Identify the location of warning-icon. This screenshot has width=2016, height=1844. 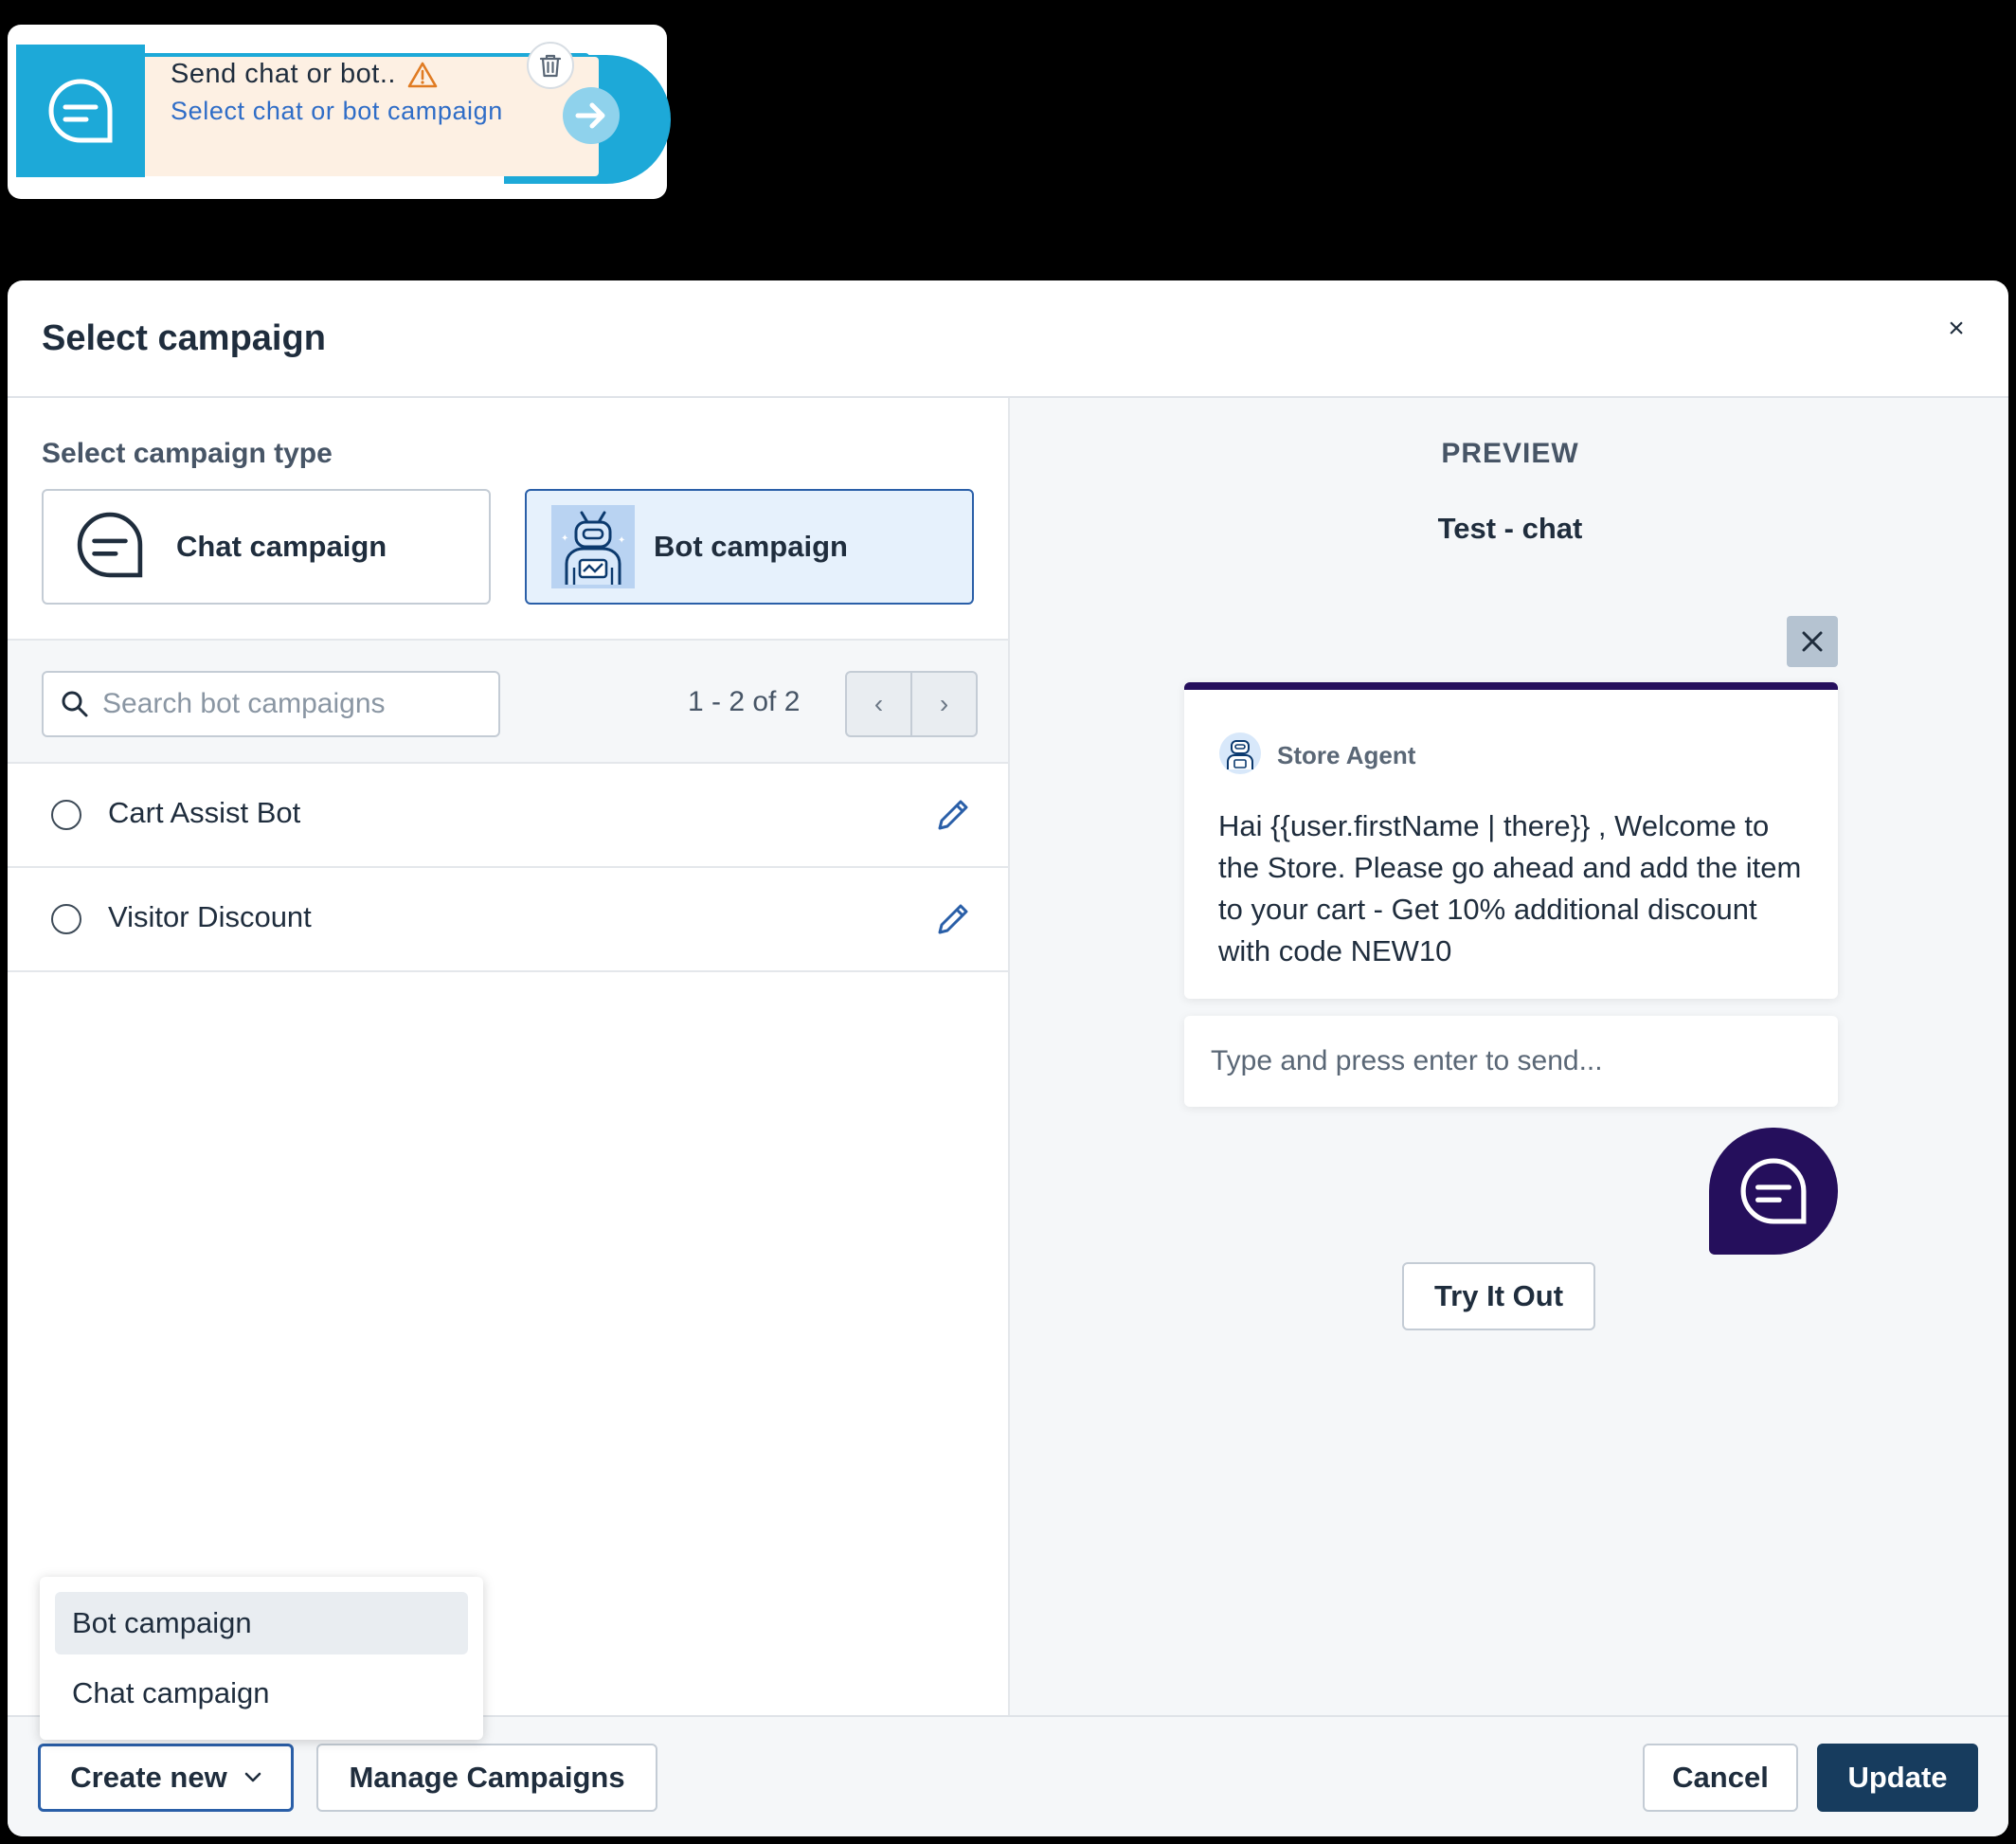
(422, 74).